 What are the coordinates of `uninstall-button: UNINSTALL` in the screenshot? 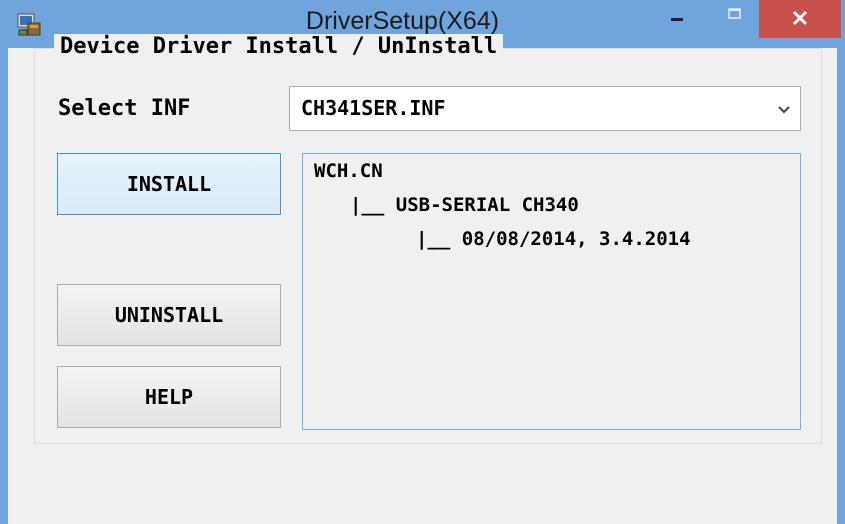 It's located at (169, 315).